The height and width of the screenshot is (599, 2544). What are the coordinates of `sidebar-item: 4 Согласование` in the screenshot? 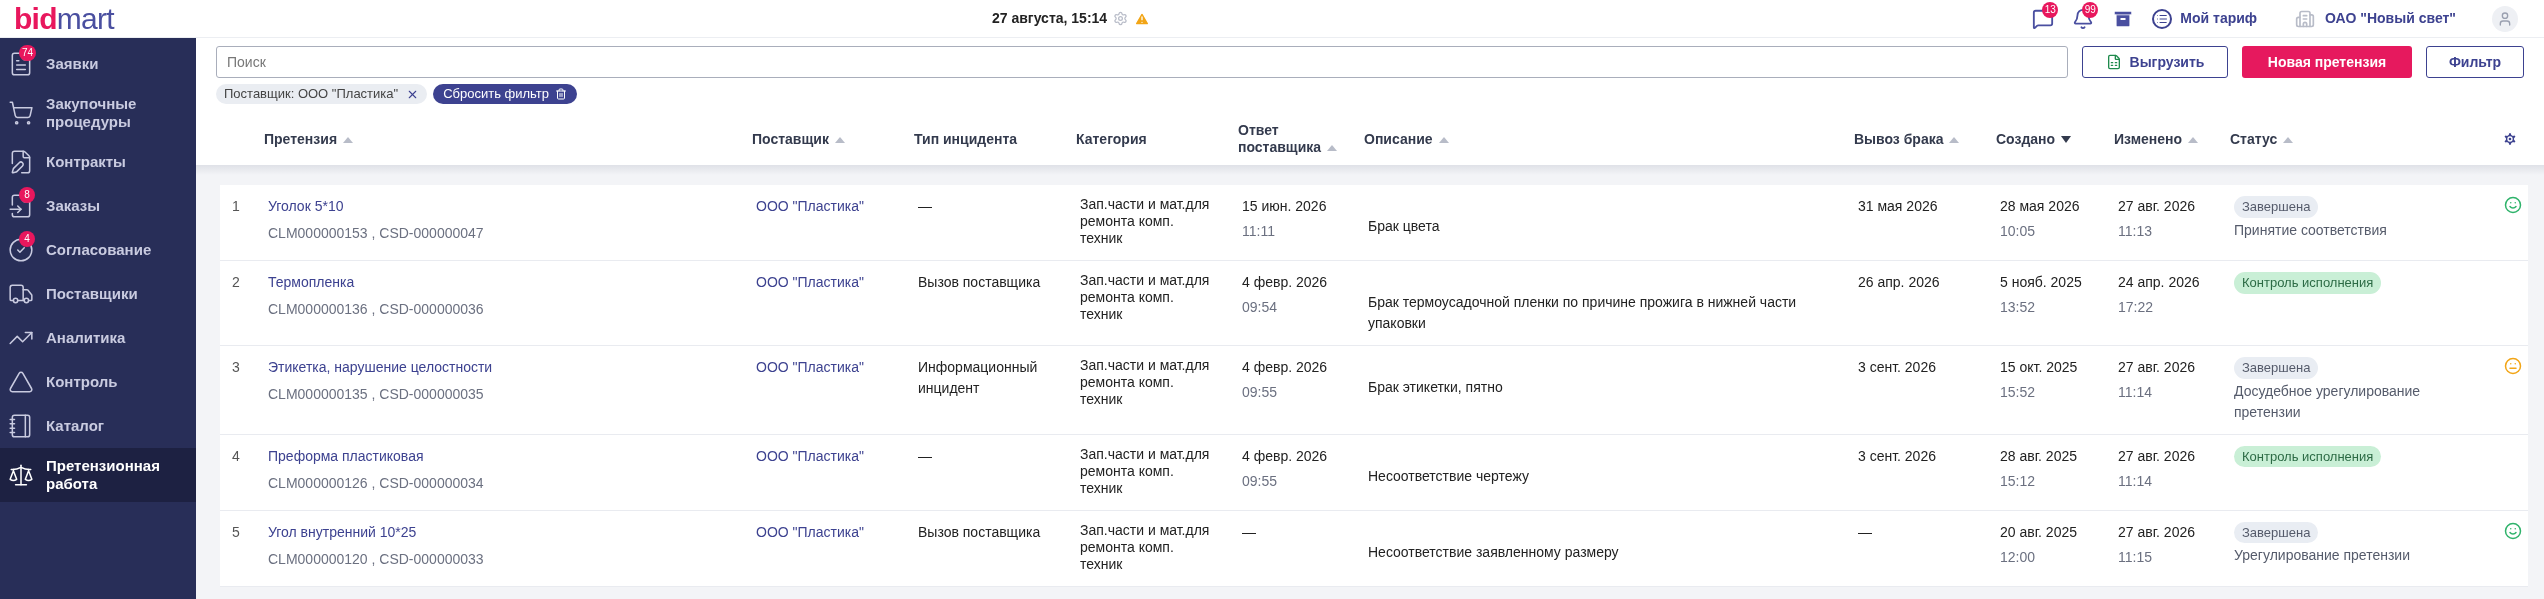 It's located at (98, 250).